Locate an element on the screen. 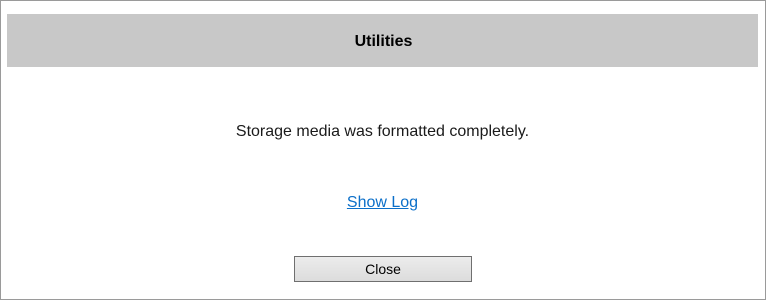 The image size is (766, 300). show-log-container: Show Log is located at coordinates (382, 203).